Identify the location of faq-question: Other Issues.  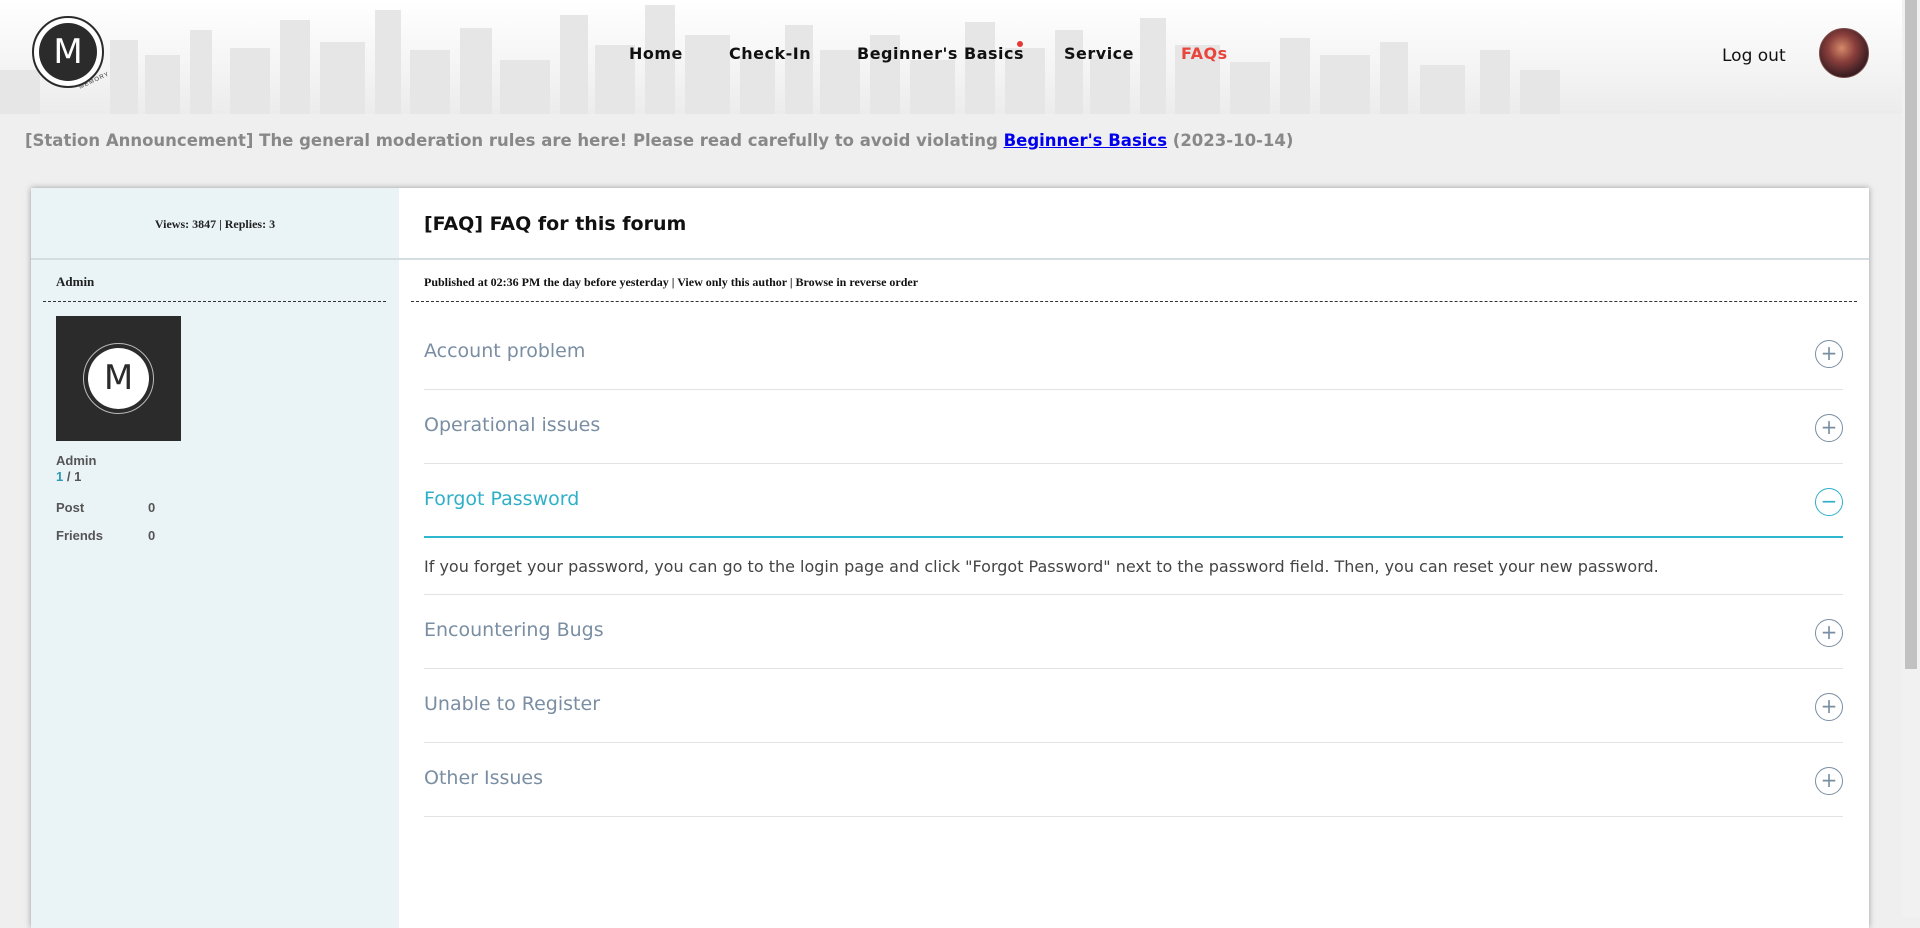
(483, 778).